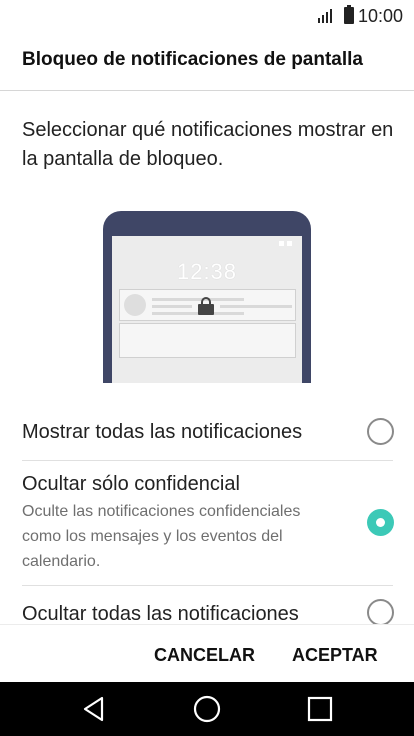 The height and width of the screenshot is (736, 414). What do you see at coordinates (335, 655) in the screenshot?
I see `accept-button: ACEPTAR` at bounding box center [335, 655].